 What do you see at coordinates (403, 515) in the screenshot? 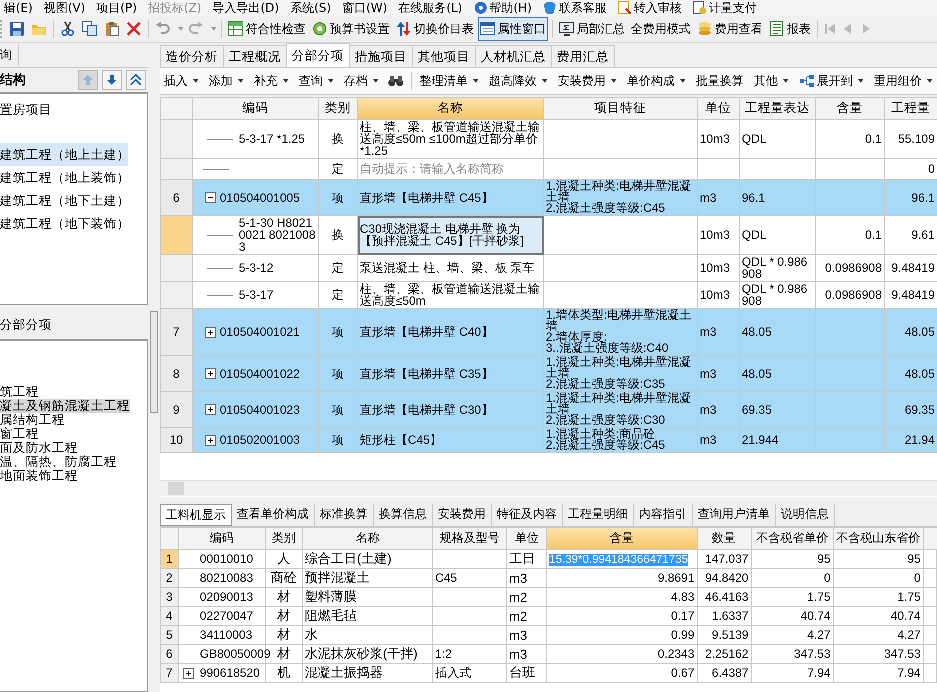
I see `tab: 换算信息` at bounding box center [403, 515].